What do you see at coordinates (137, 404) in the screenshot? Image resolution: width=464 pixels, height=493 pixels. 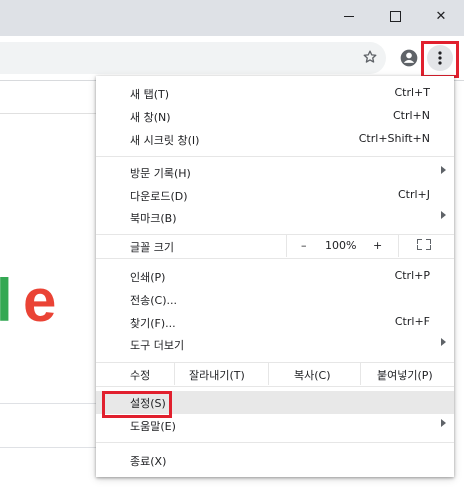 I see `settings-highlight` at bounding box center [137, 404].